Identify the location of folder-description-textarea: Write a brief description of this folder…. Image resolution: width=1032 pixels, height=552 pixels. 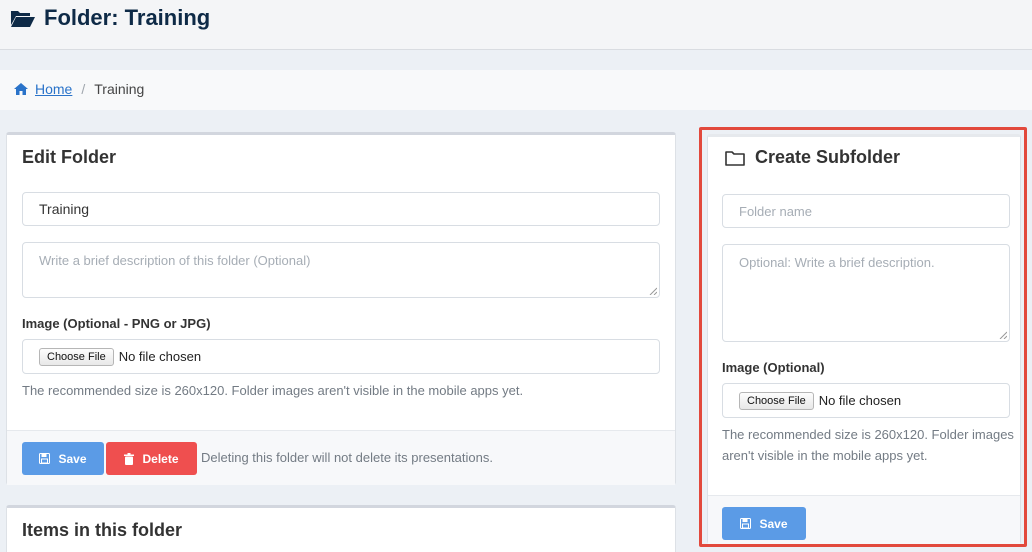
(341, 270).